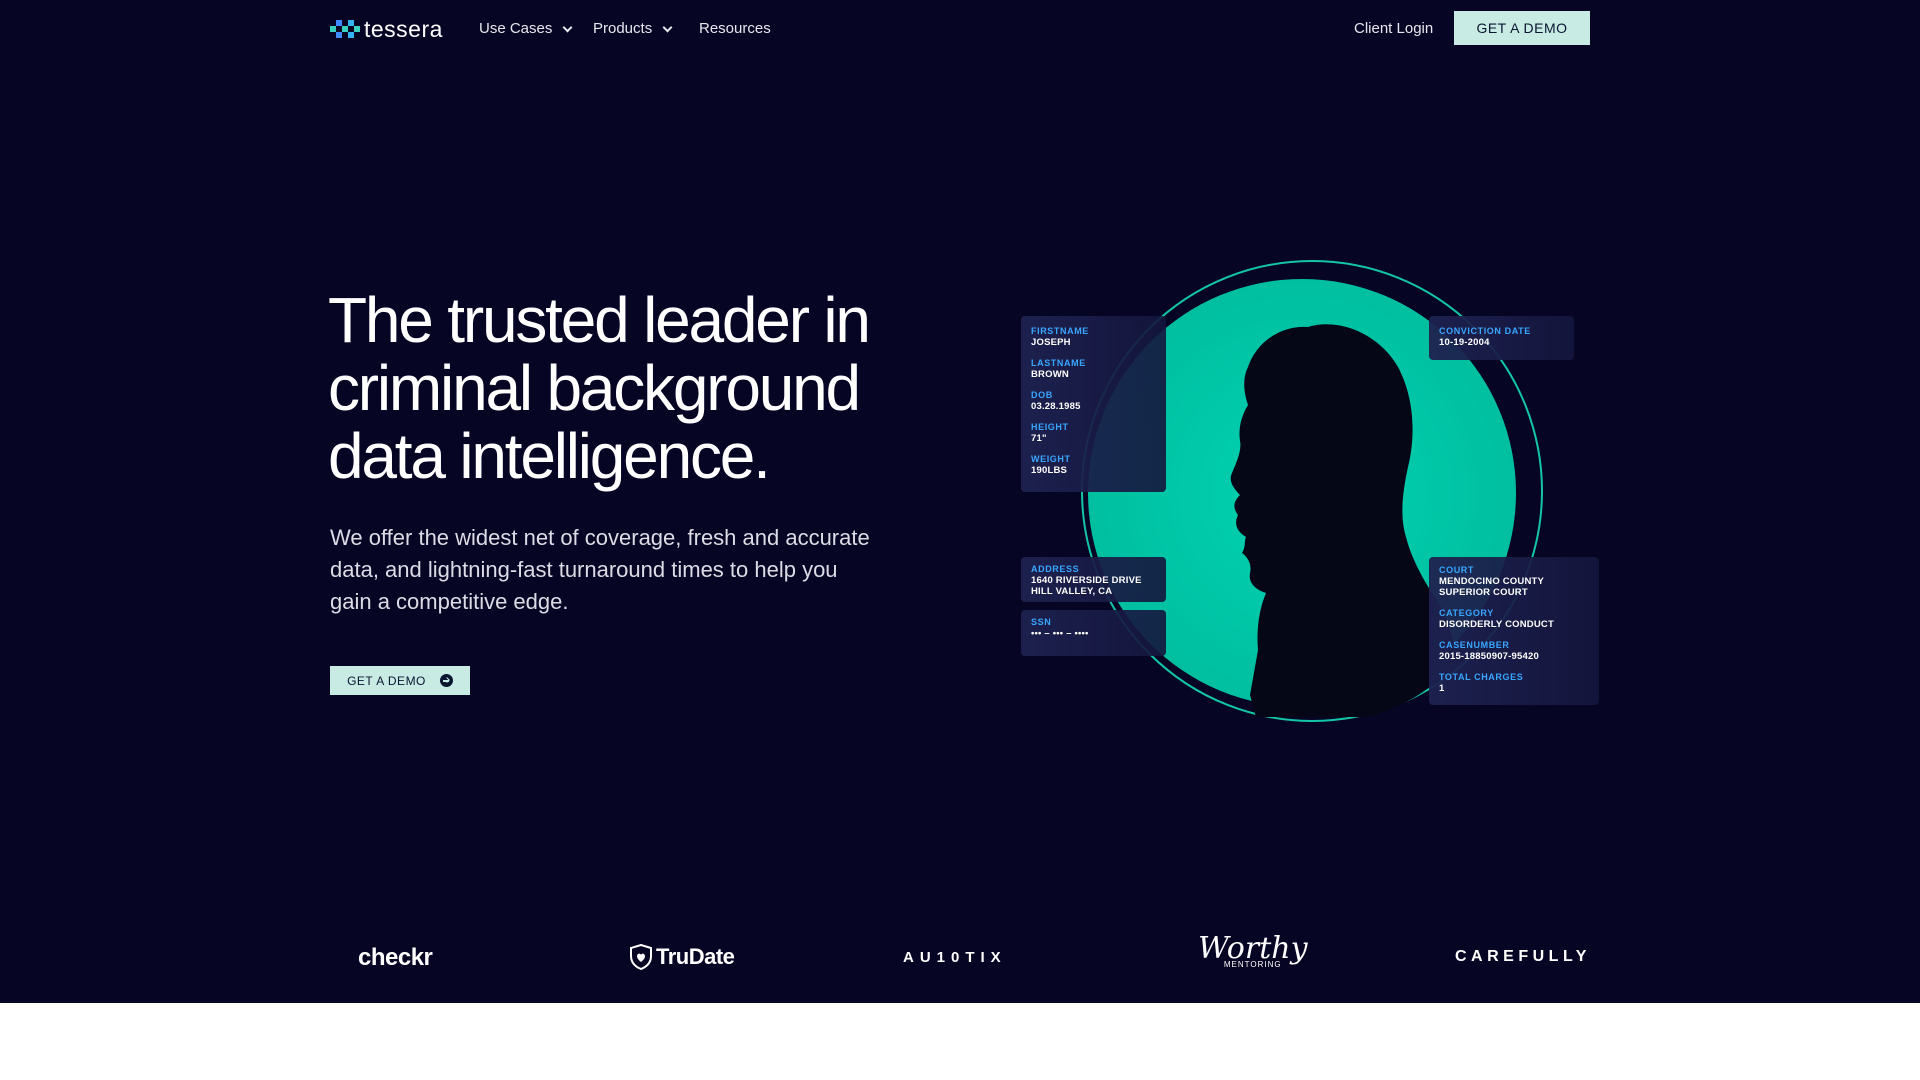  Describe the element at coordinates (1481, 677) in the screenshot. I see `field-key: TOTAL CHARGES` at that location.